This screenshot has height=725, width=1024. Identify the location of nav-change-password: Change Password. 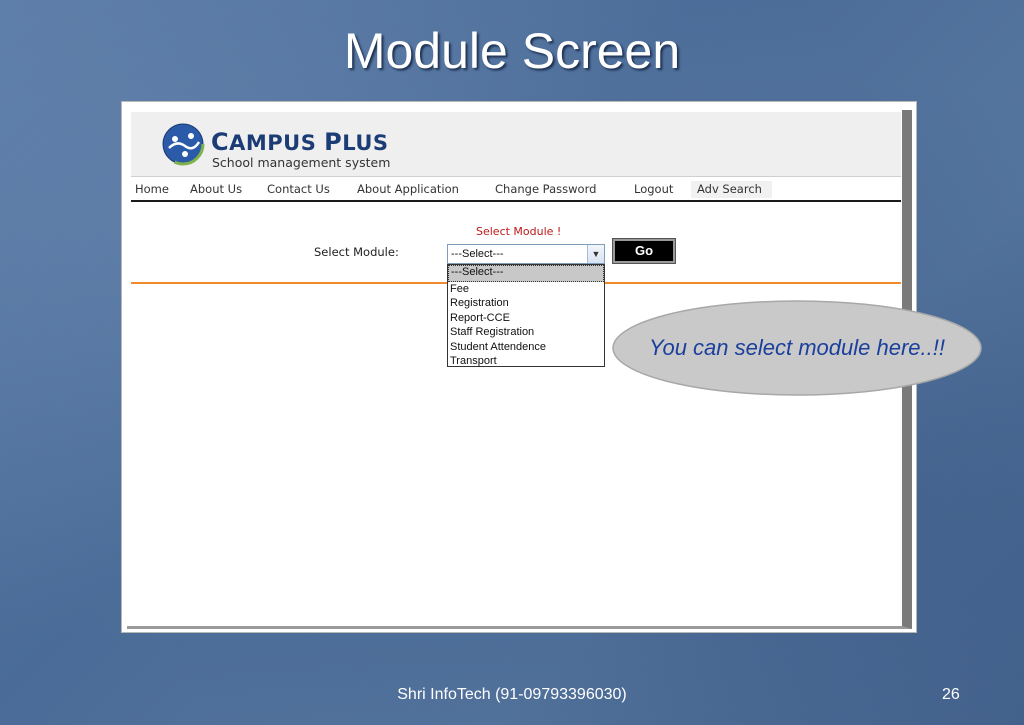
(545, 189).